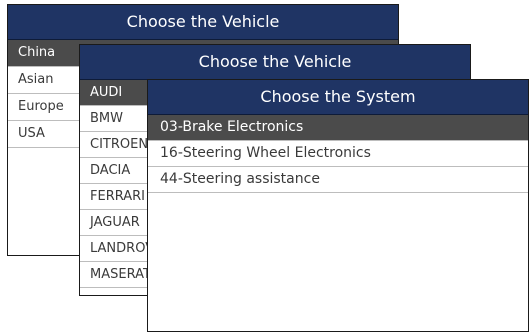 The height and width of the screenshot is (332, 529). What do you see at coordinates (338, 97) in the screenshot?
I see `window-title: Choose the System` at bounding box center [338, 97].